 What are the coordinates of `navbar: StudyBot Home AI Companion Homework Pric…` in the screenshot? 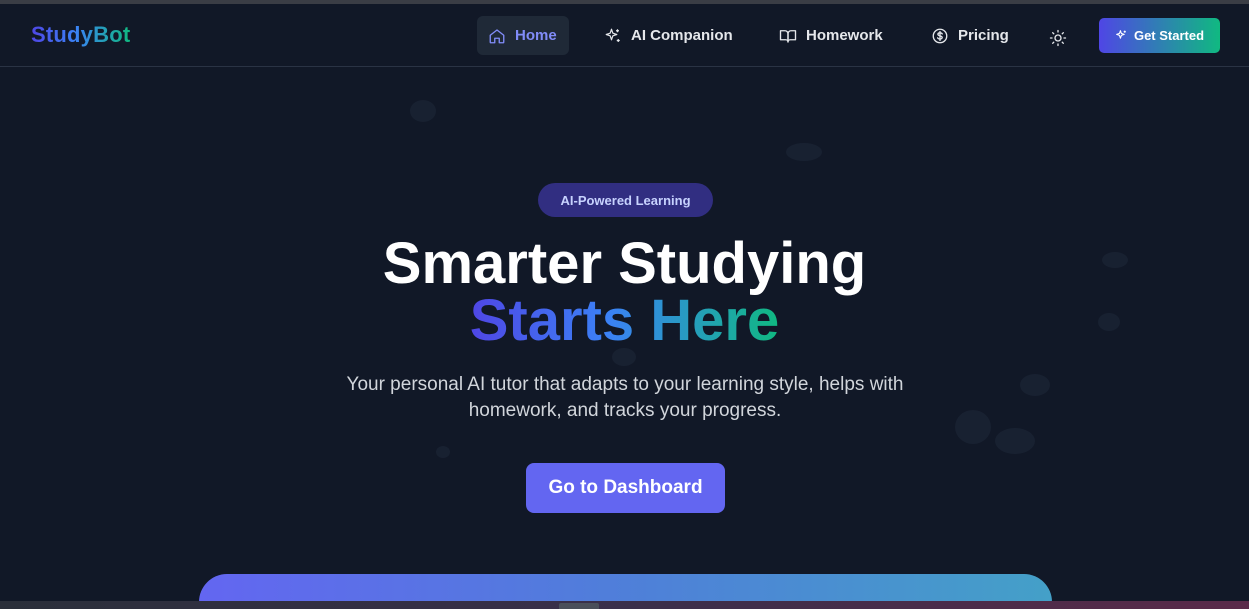 It's located at (624, 35).